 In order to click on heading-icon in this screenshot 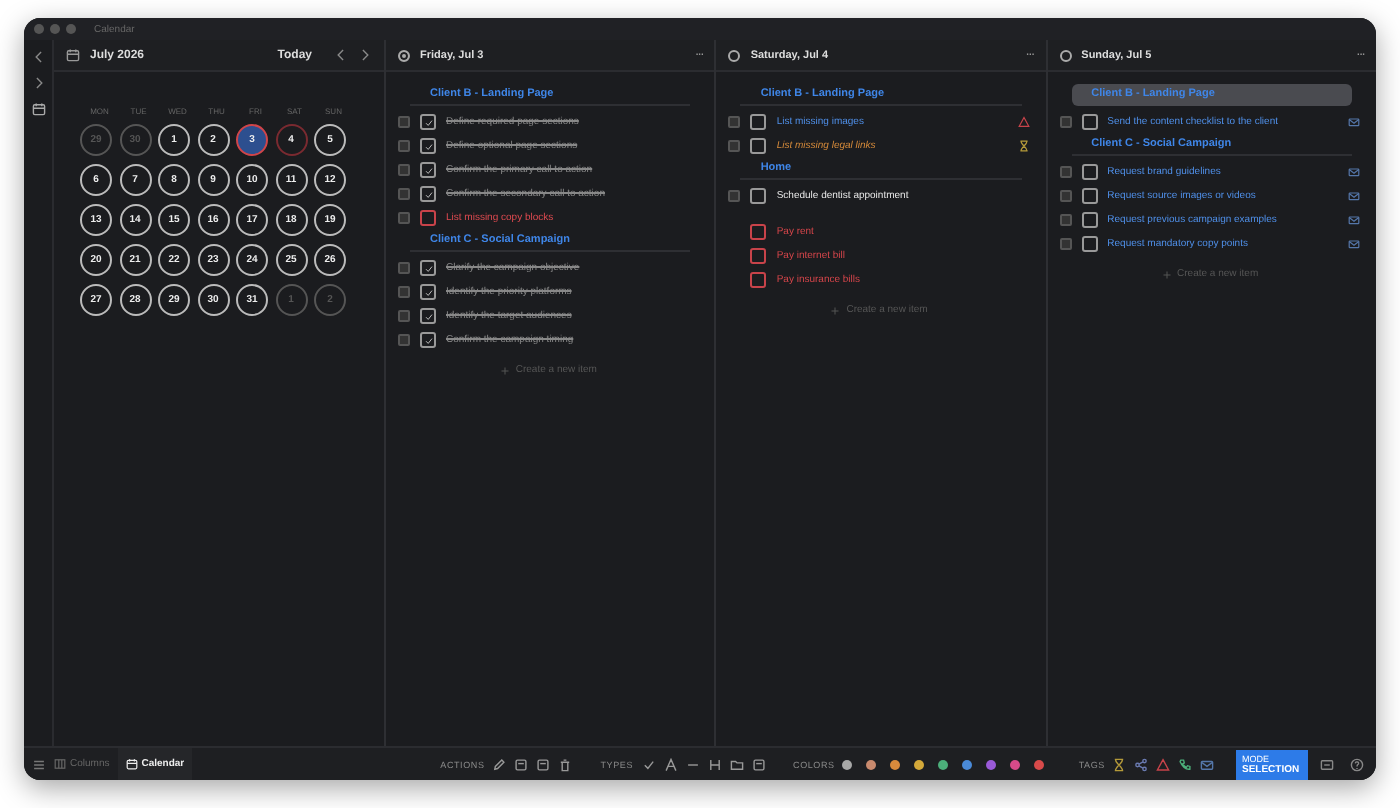, I will do `click(714, 764)`.